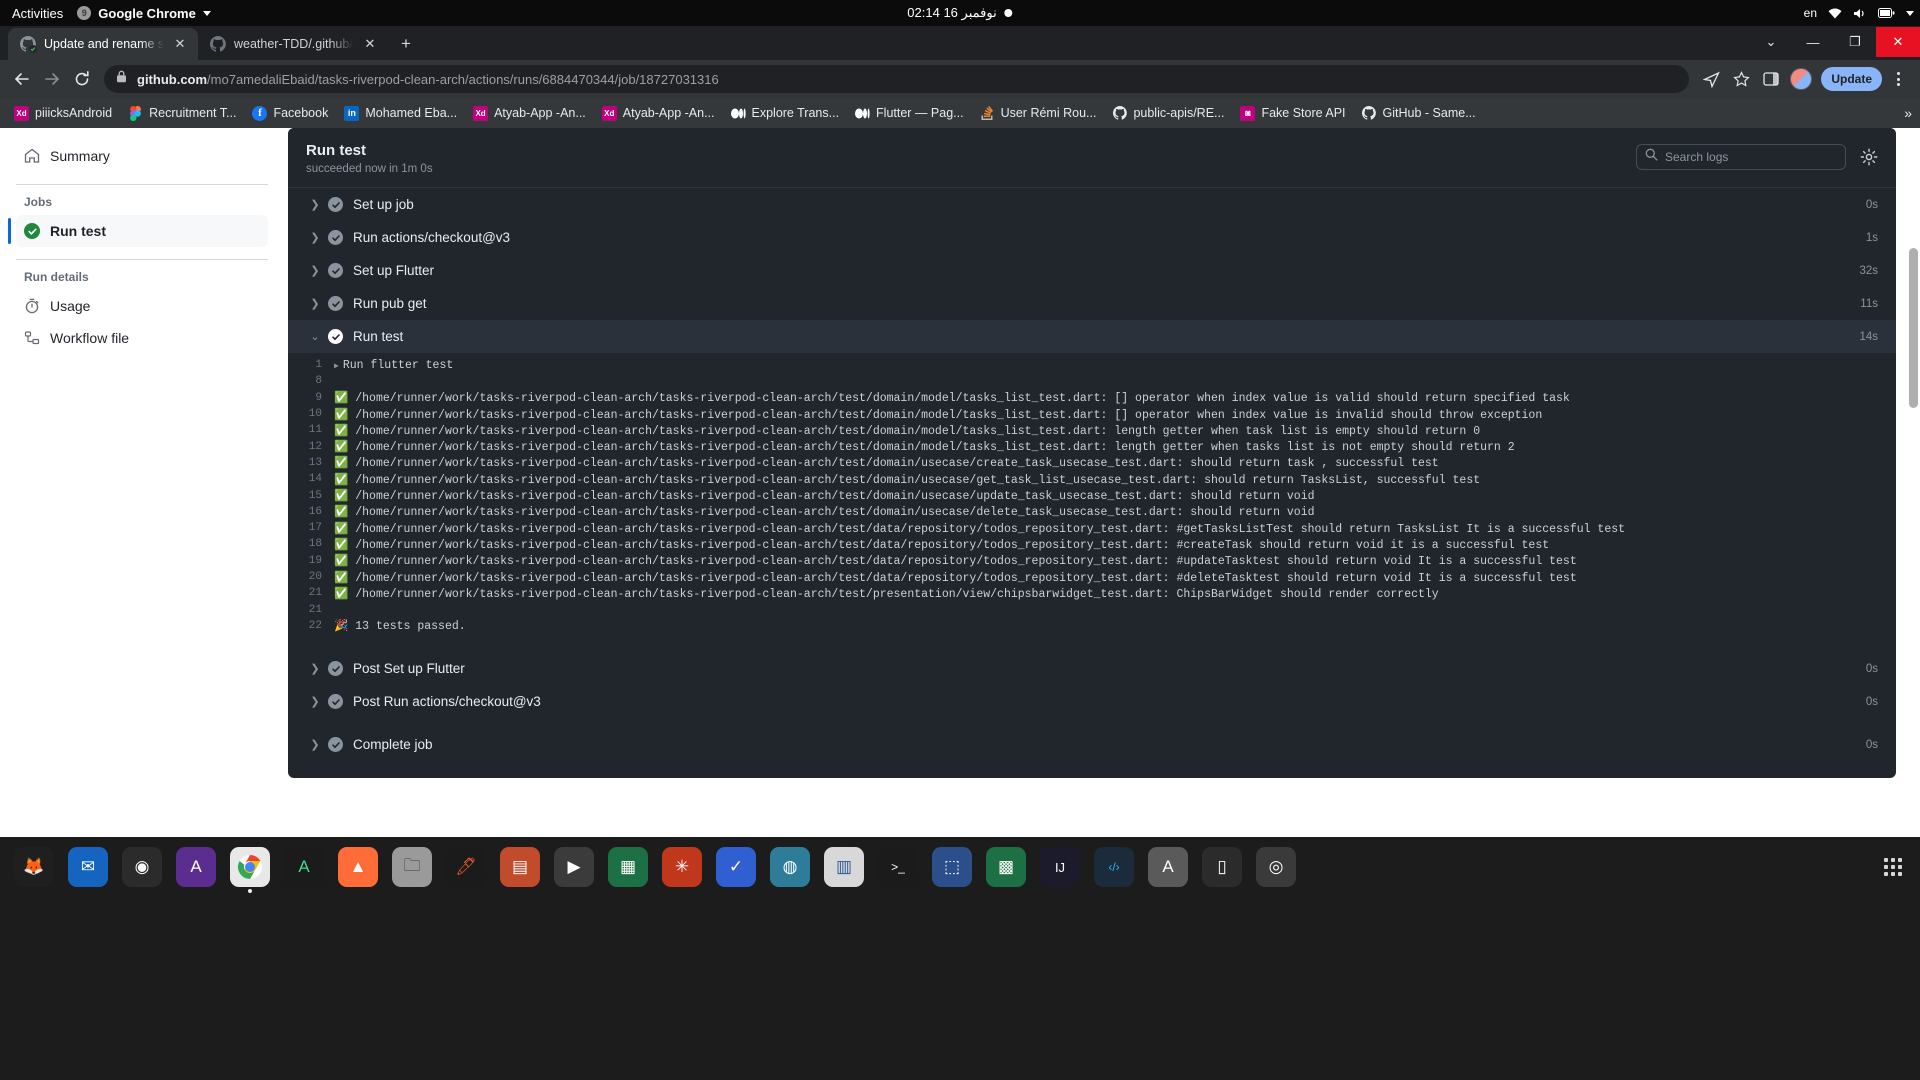  I want to click on log-step: ❯ Post Set up Flutter 0s, so click(1092, 668).